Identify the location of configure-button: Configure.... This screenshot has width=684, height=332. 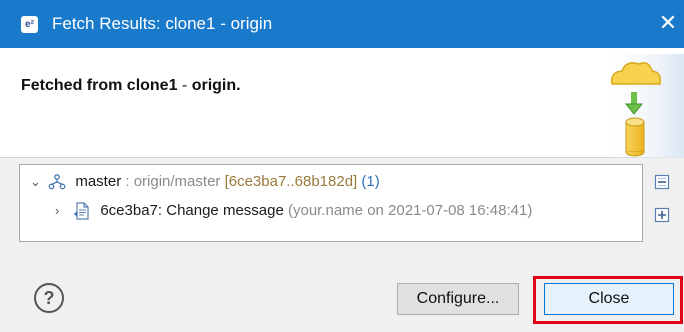
(458, 299).